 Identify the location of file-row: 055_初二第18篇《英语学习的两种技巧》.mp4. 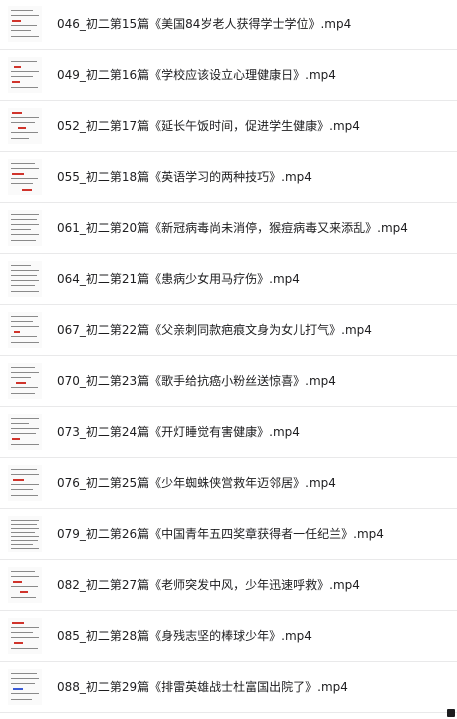
(228, 177).